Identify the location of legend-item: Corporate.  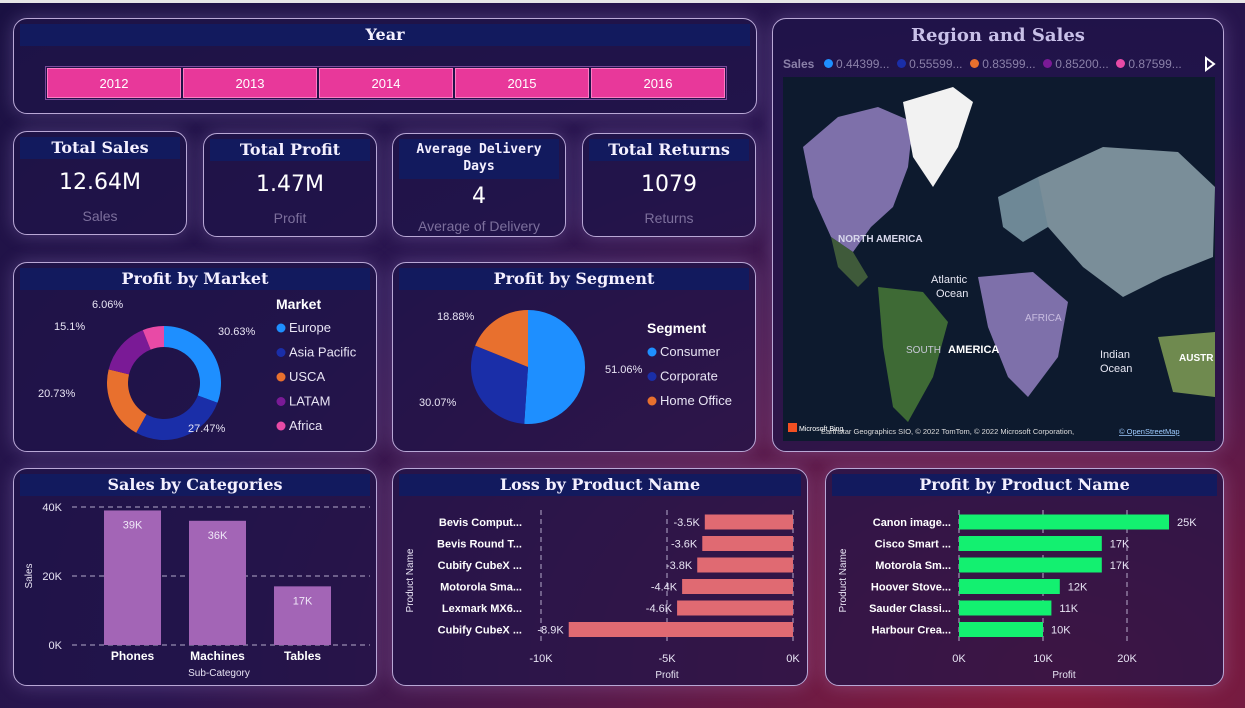
(689, 376).